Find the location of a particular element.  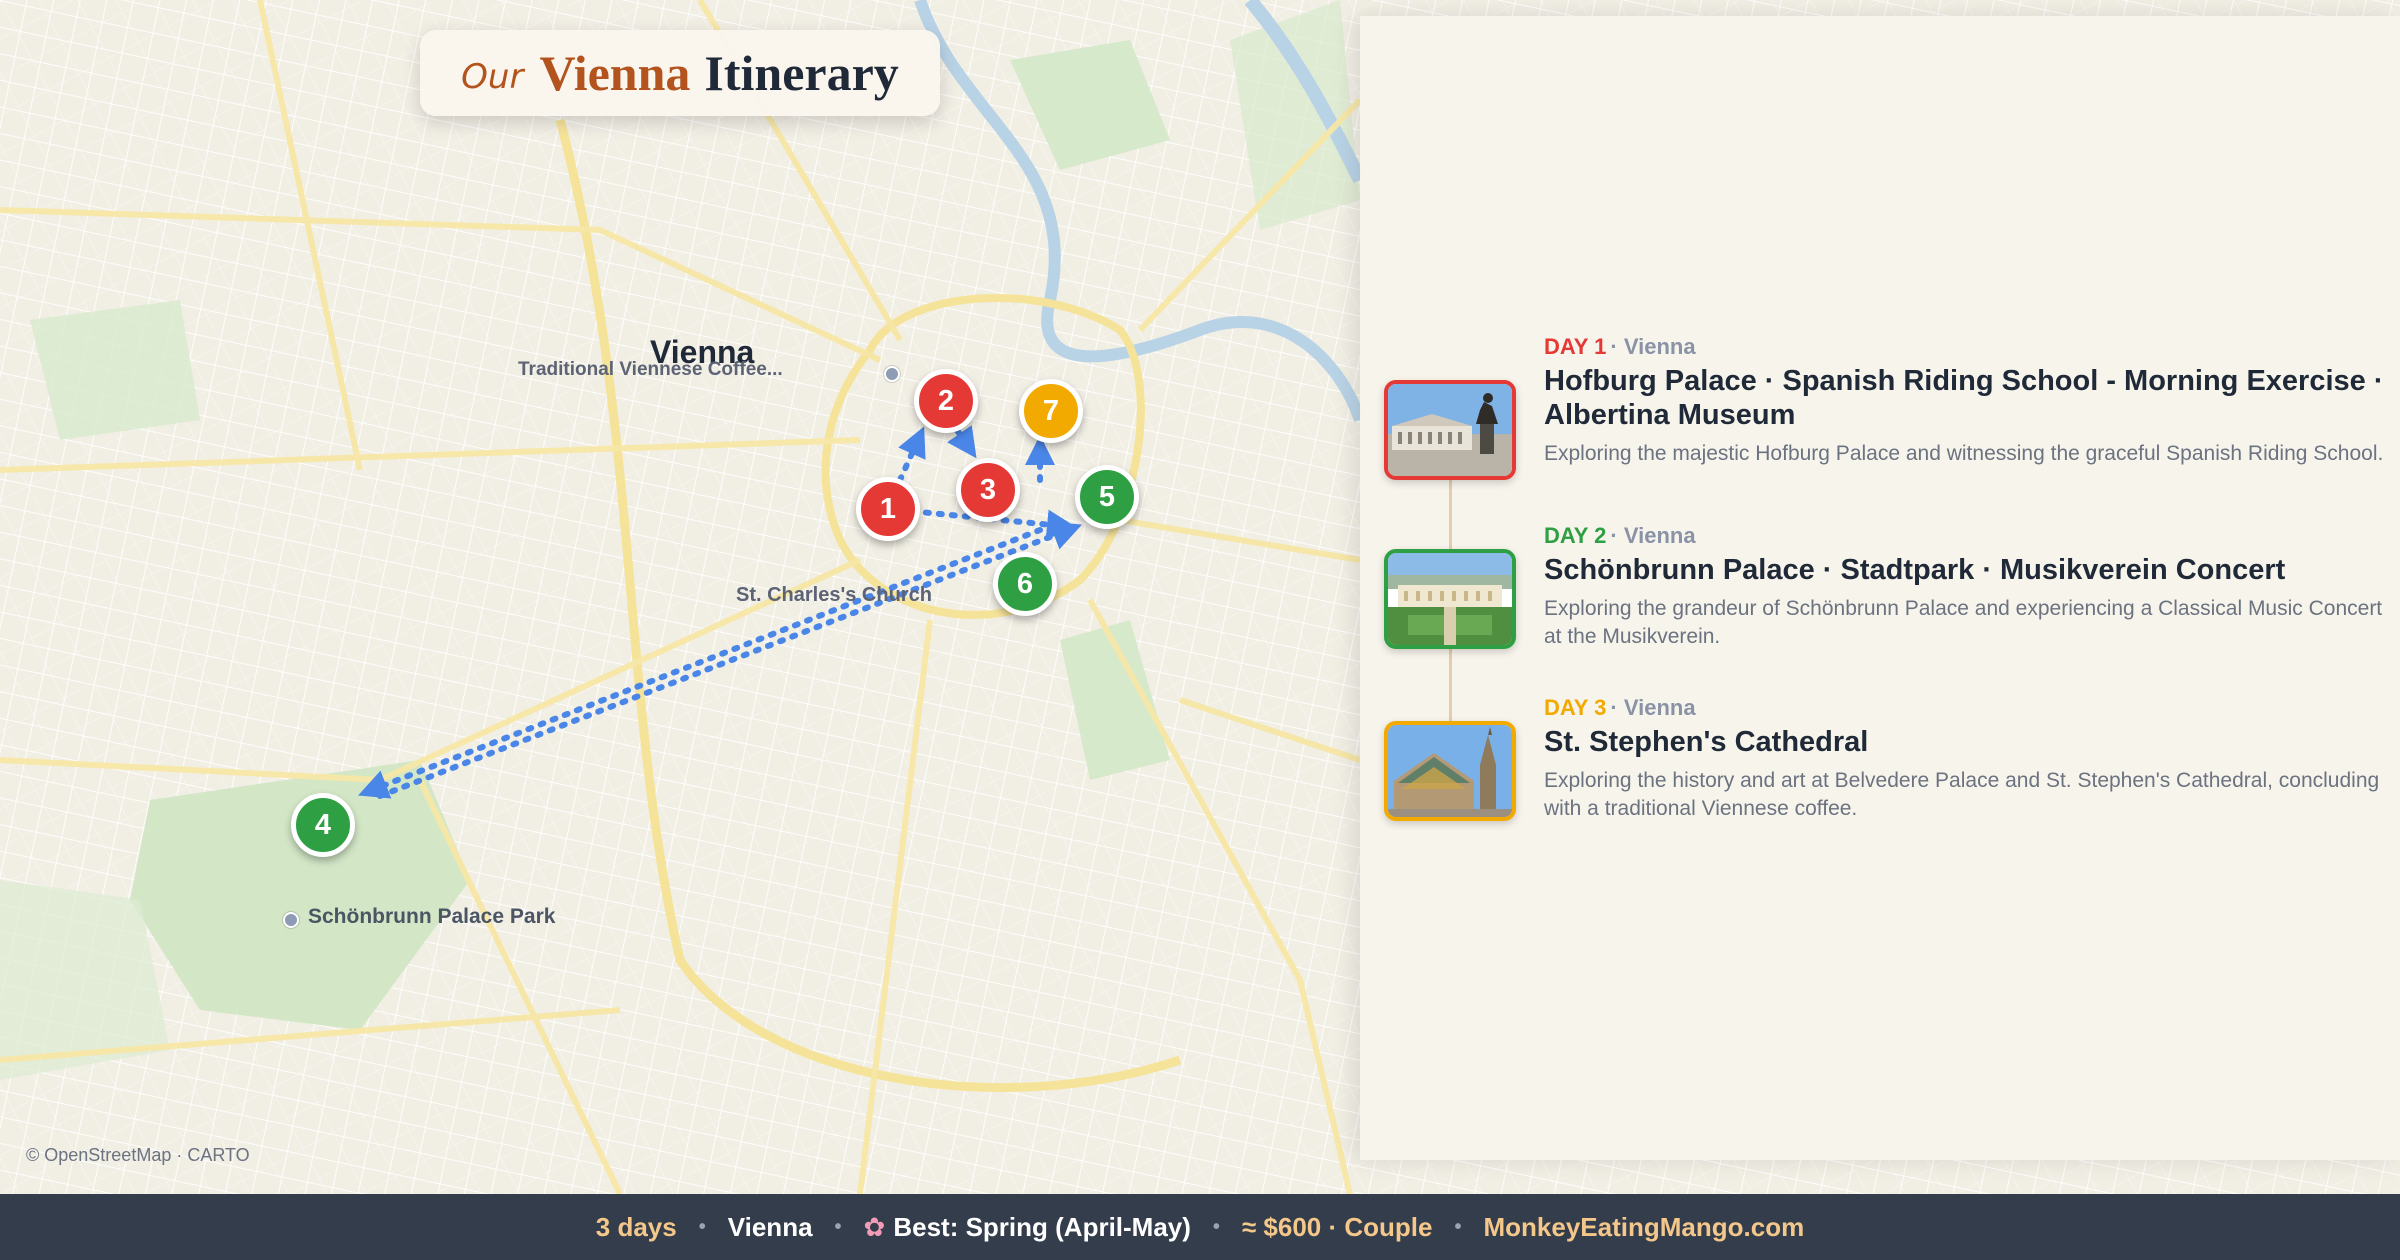

title-city: Vienna is located at coordinates (615, 73).